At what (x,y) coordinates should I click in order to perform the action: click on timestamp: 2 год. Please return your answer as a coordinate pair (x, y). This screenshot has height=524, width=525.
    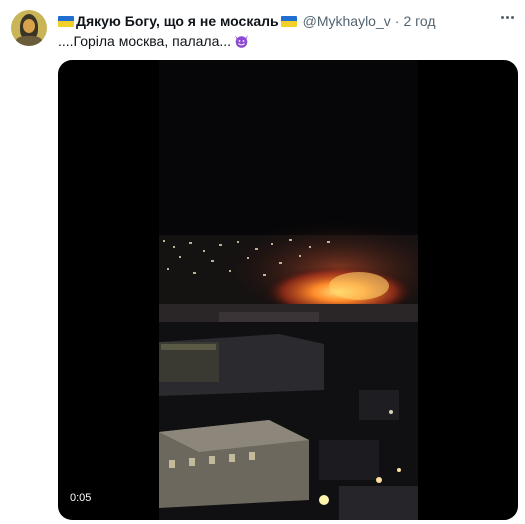
    Looking at the image, I should click on (419, 21).